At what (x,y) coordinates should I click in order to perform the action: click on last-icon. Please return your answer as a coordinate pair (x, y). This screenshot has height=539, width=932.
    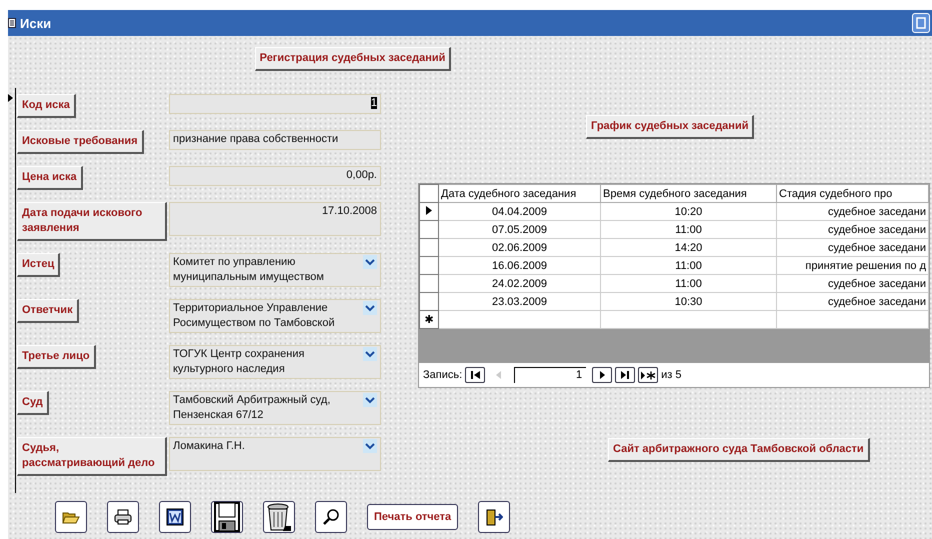
    Looking at the image, I should click on (625, 375).